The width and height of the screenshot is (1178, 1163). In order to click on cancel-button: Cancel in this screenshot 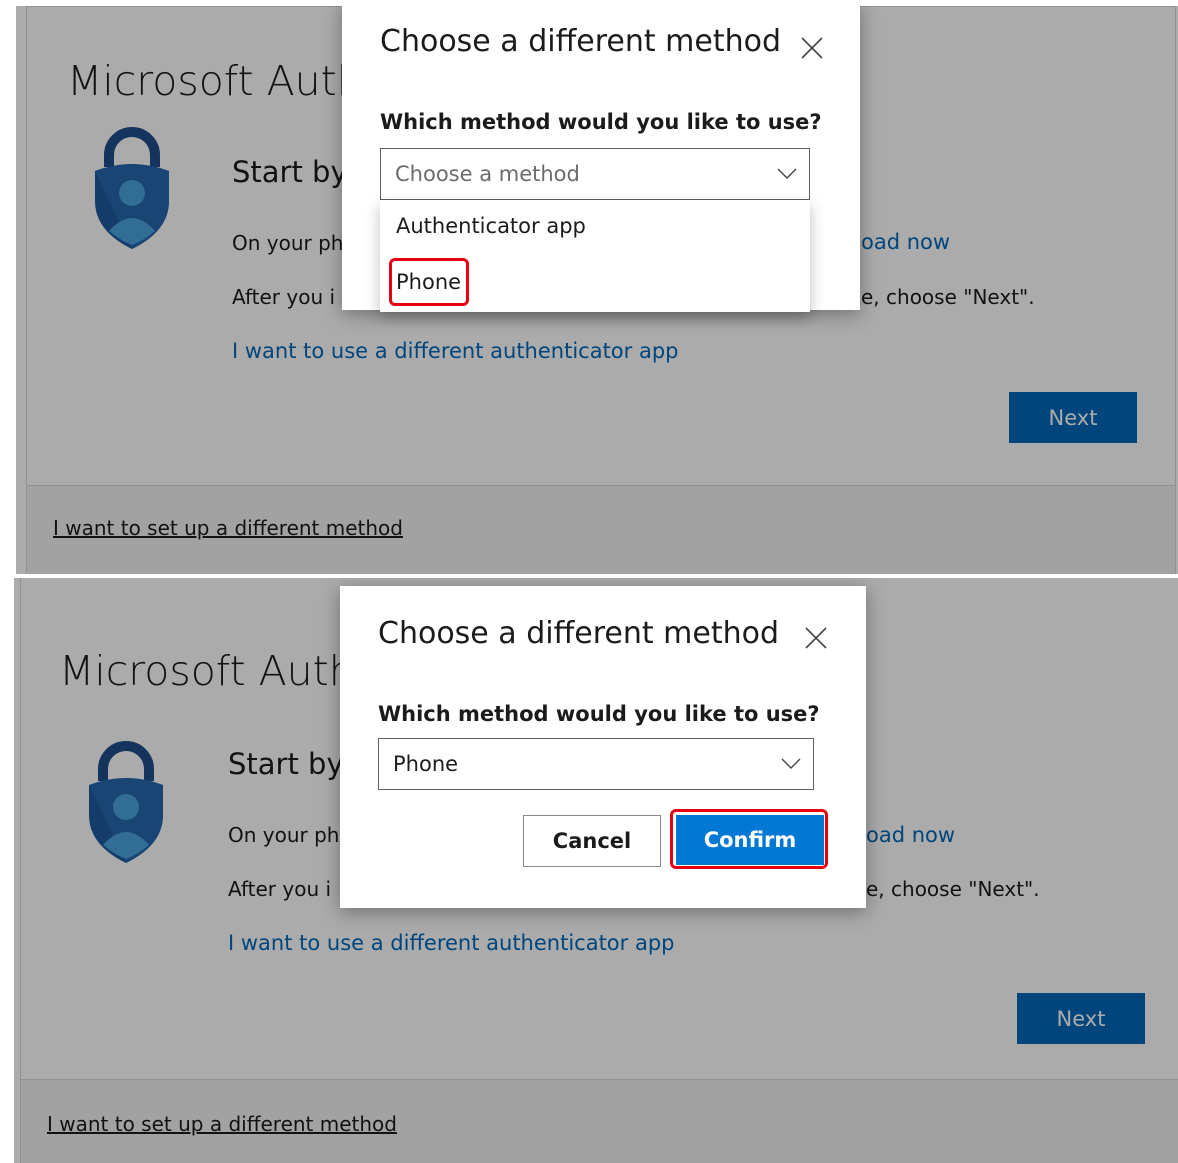, I will do `click(592, 841)`.